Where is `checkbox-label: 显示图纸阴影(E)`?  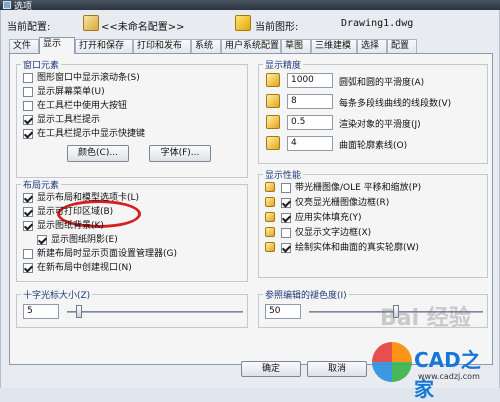 checkbox-label: 显示图纸阴影(E) is located at coordinates (84, 240).